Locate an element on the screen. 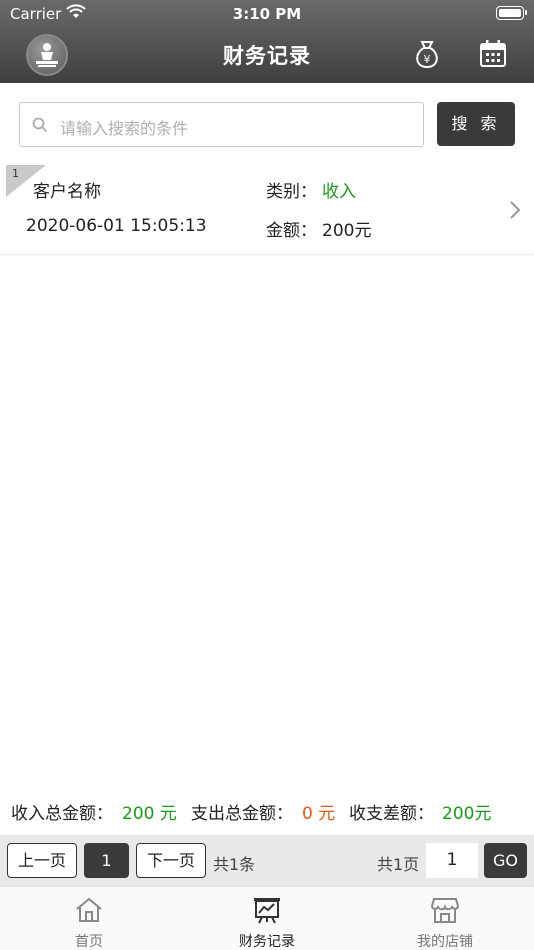  expense-total-value: 0 元 is located at coordinates (319, 814).